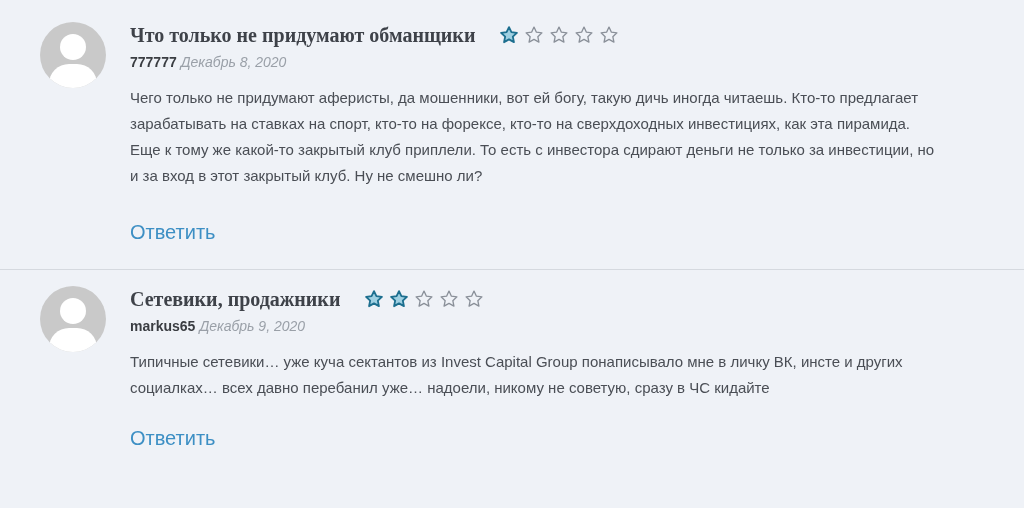  Describe the element at coordinates (252, 326) in the screenshot. I see `comment-date: Декабрь 9, 2020` at that location.